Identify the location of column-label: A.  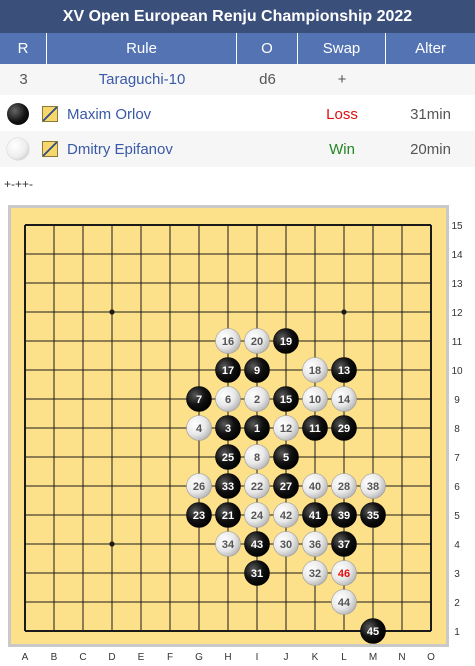
(25, 657).